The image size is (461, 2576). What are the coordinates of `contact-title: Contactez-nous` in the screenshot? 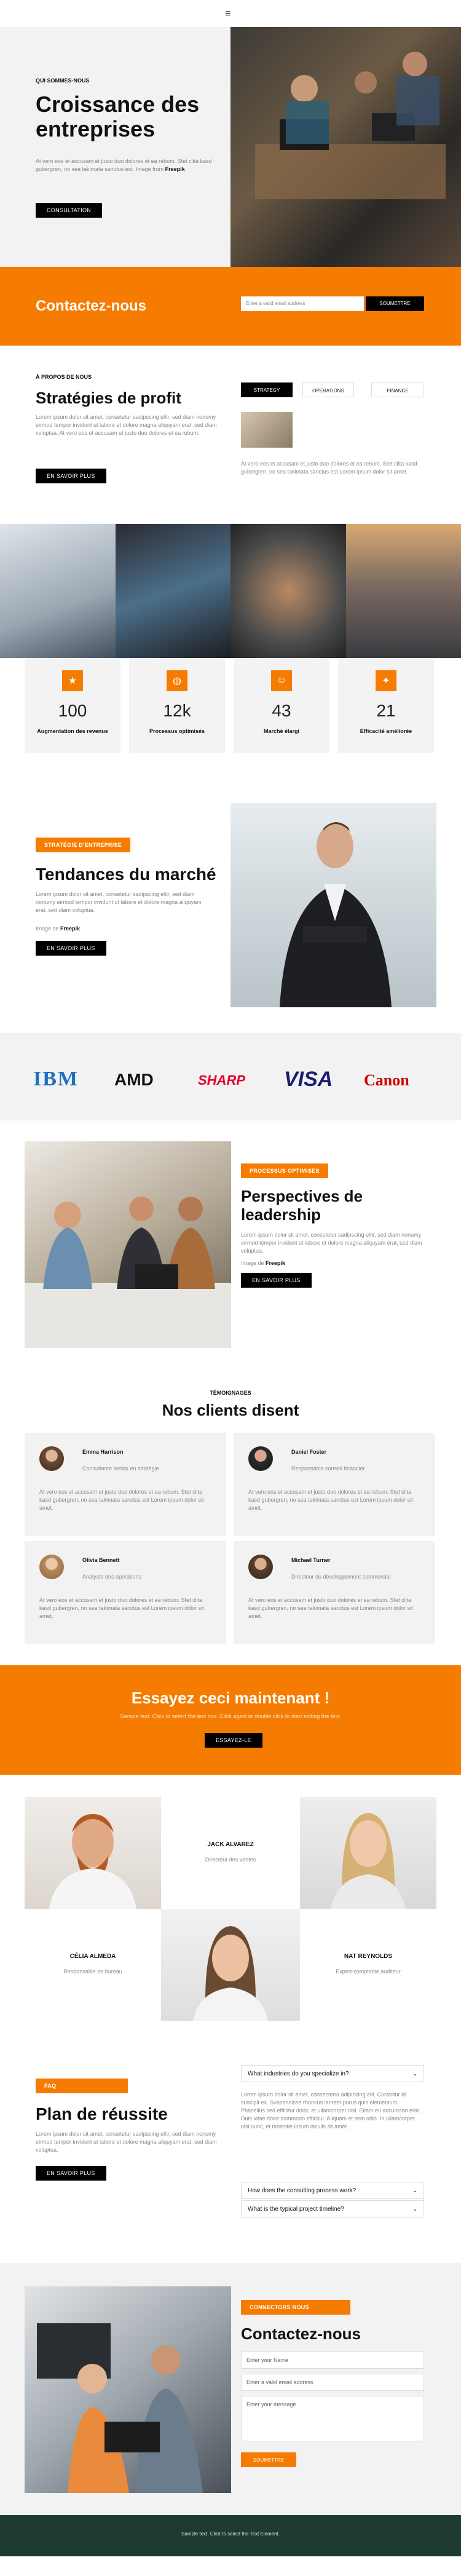 It's located at (301, 2333).